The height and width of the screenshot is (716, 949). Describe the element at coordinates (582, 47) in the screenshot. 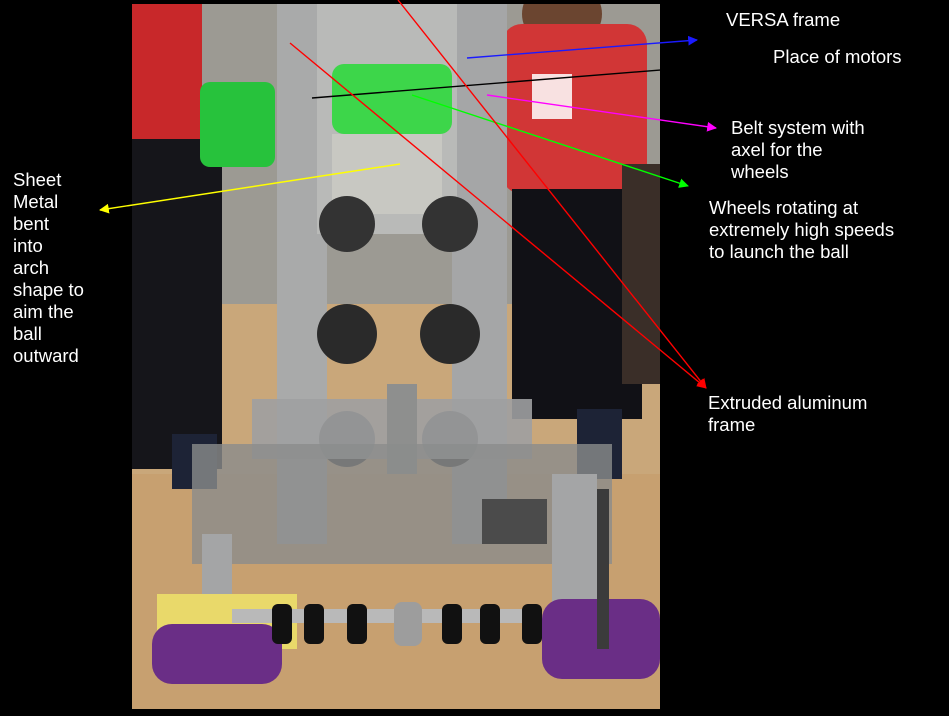

I see `versa-arrow` at that location.